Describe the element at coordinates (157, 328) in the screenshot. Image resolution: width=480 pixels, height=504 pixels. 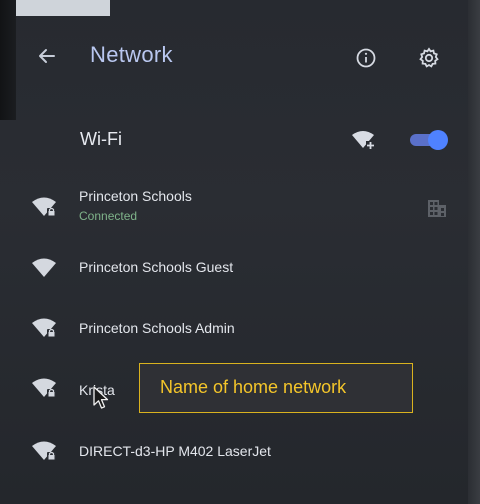
I see `network-name: Princeton Schools Admin` at that location.